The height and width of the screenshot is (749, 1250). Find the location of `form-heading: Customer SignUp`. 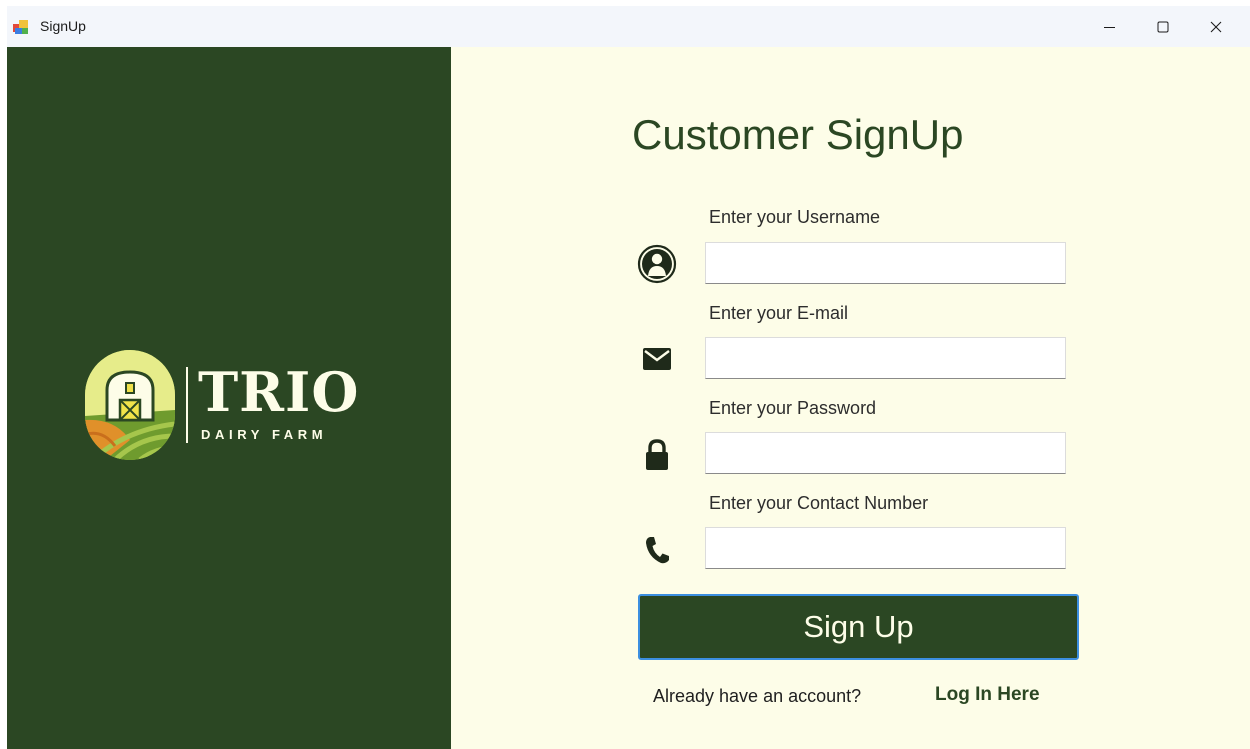

form-heading: Customer SignUp is located at coordinates (798, 134).